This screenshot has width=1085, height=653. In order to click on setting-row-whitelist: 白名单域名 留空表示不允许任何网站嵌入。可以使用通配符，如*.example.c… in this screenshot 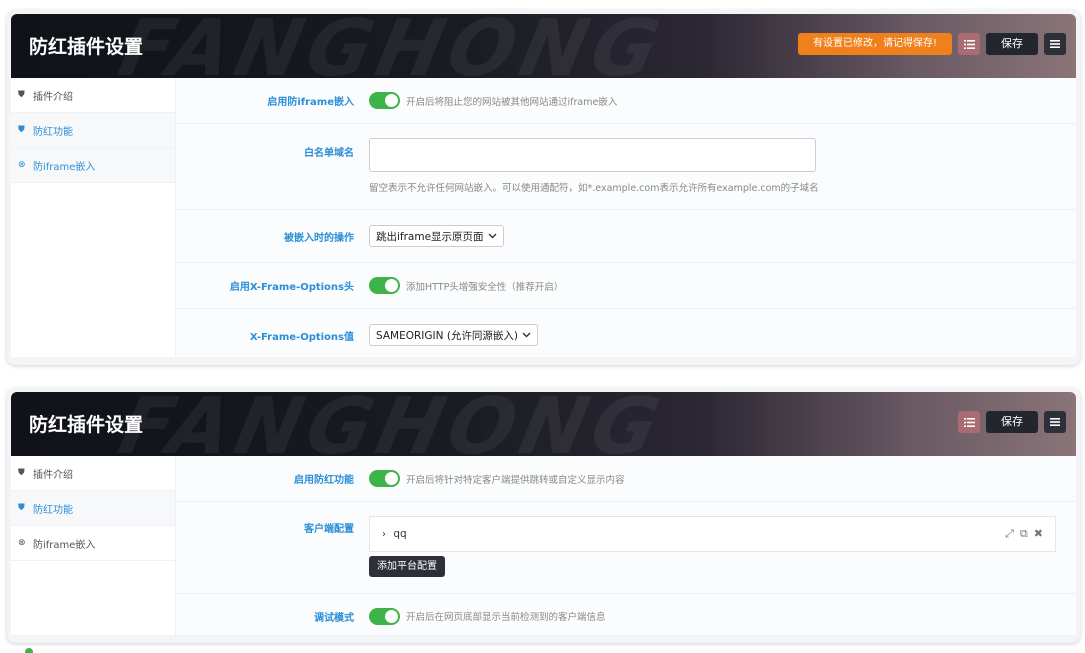, I will do `click(626, 167)`.